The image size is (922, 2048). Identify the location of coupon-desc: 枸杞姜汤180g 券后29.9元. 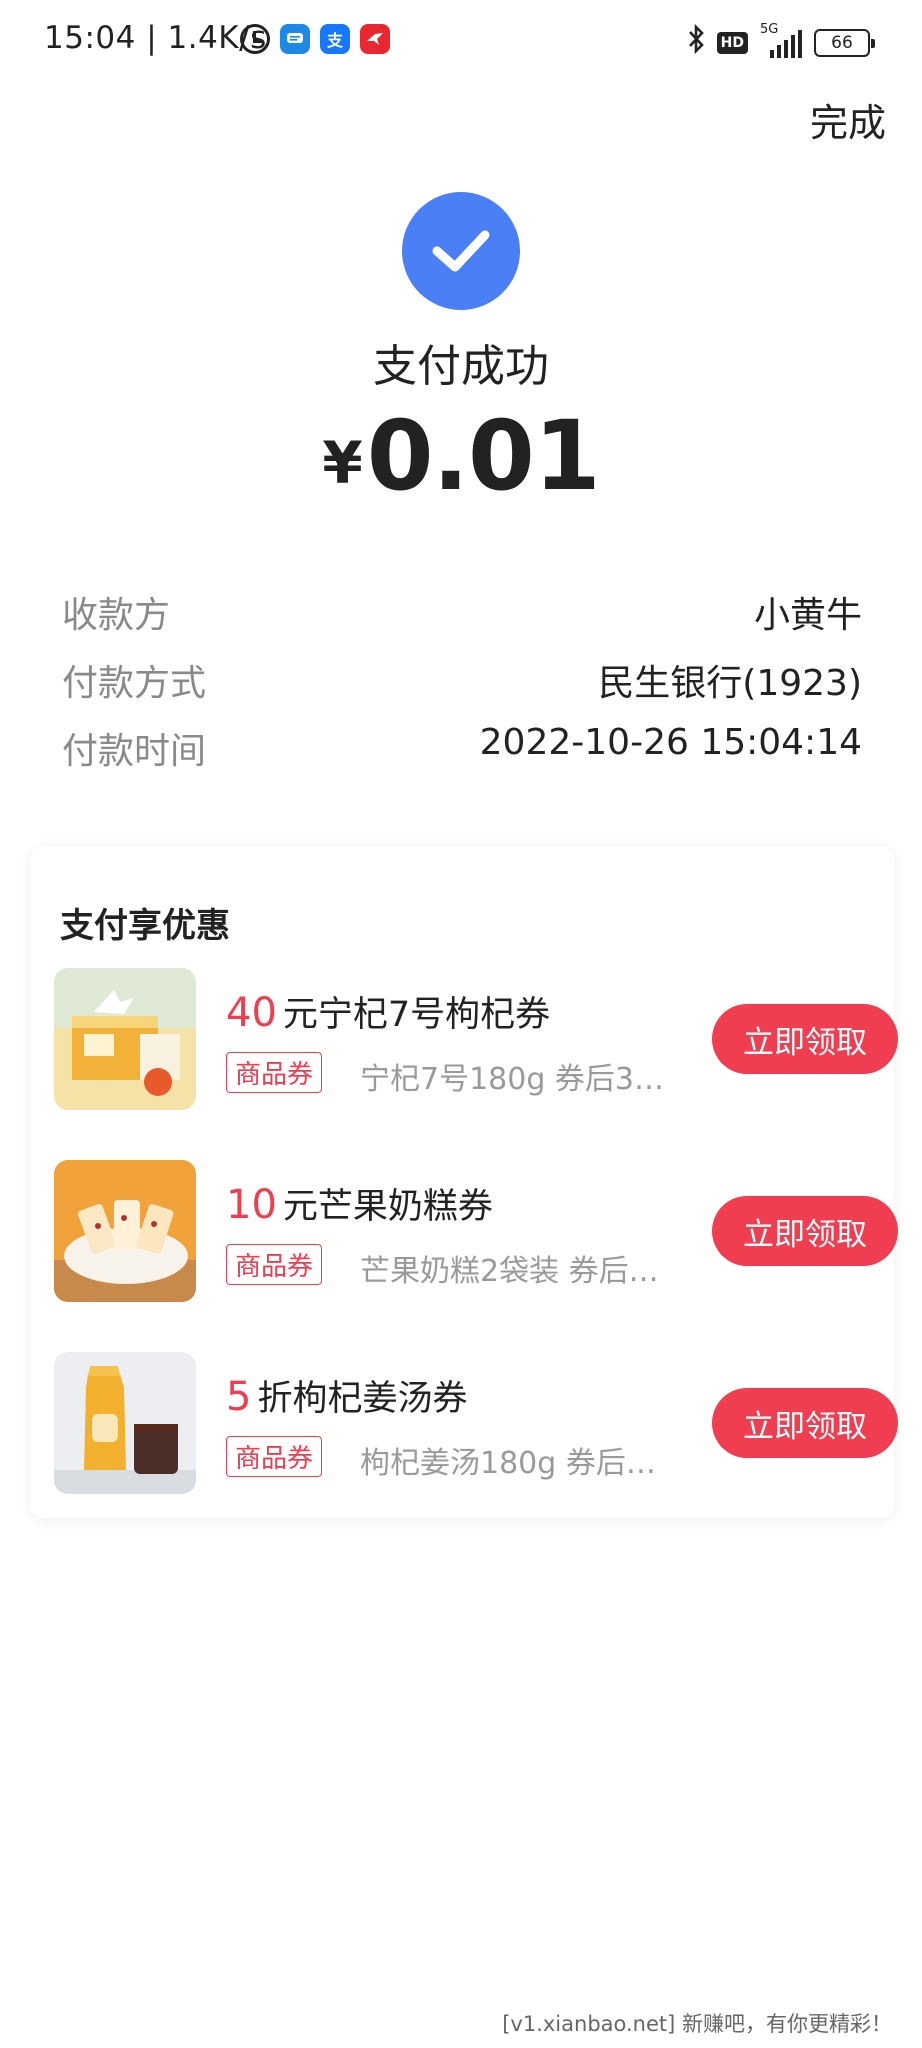
(516, 1463).